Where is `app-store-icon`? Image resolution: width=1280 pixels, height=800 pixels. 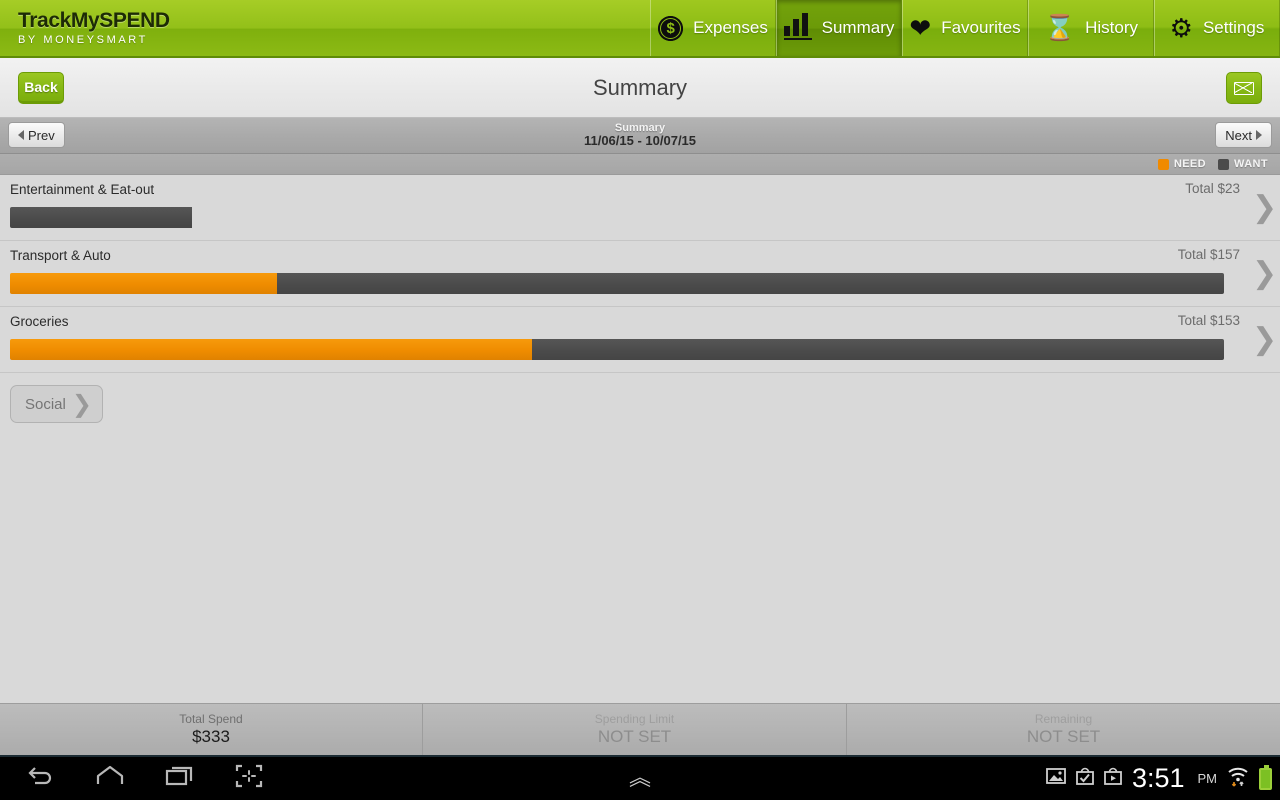 app-store-icon is located at coordinates (1113, 778).